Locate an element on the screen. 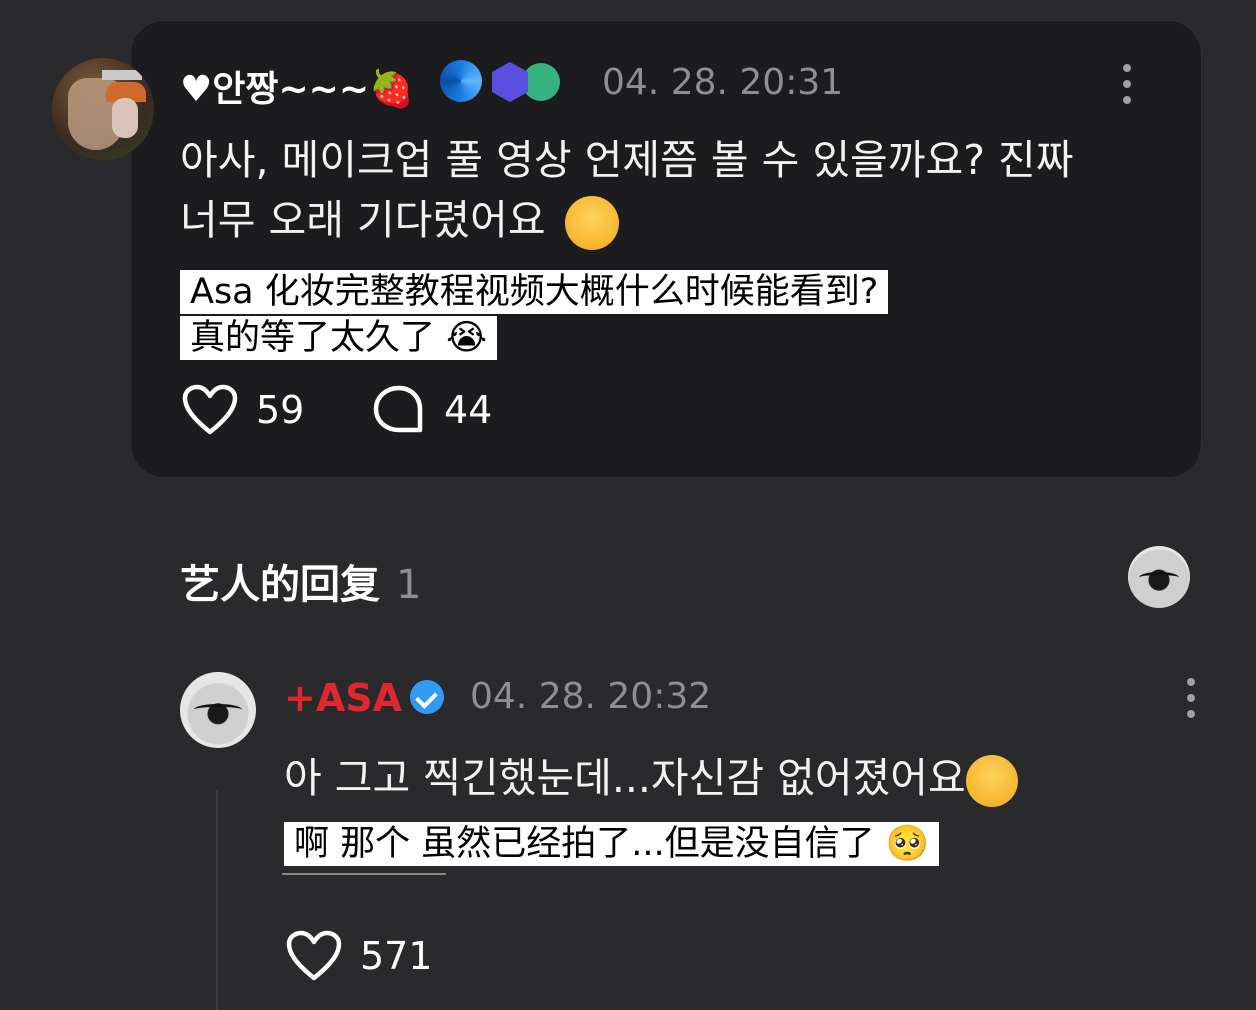 Image resolution: width=1256 pixels, height=1010 pixels. spiral-badge-icon is located at coordinates (461, 81).